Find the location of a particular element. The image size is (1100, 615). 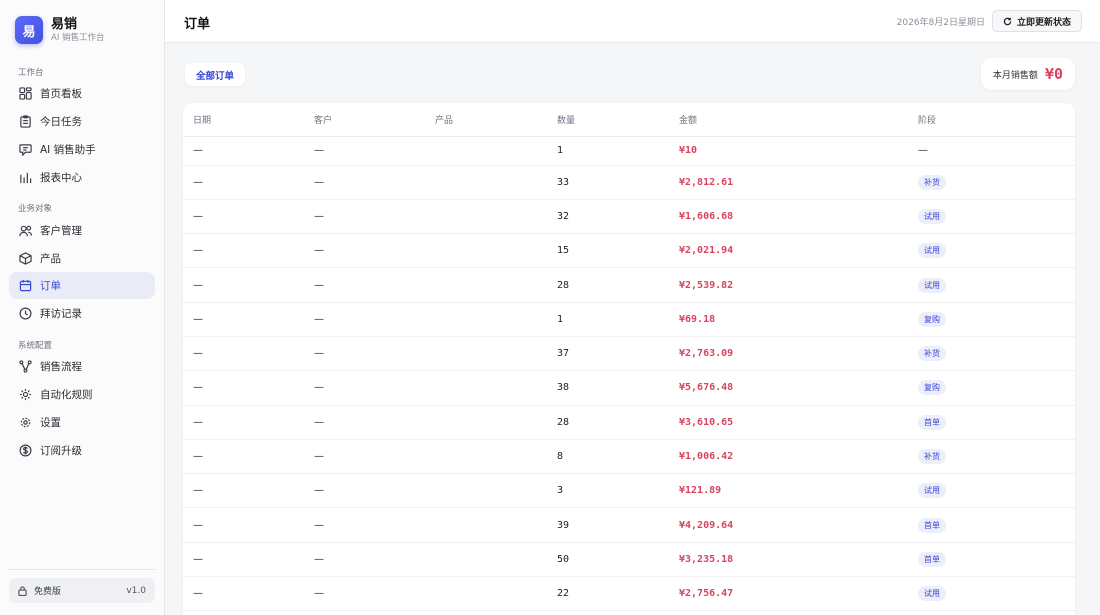

table-row: — — 15 ¥2,021.94 试用 is located at coordinates (629, 251).